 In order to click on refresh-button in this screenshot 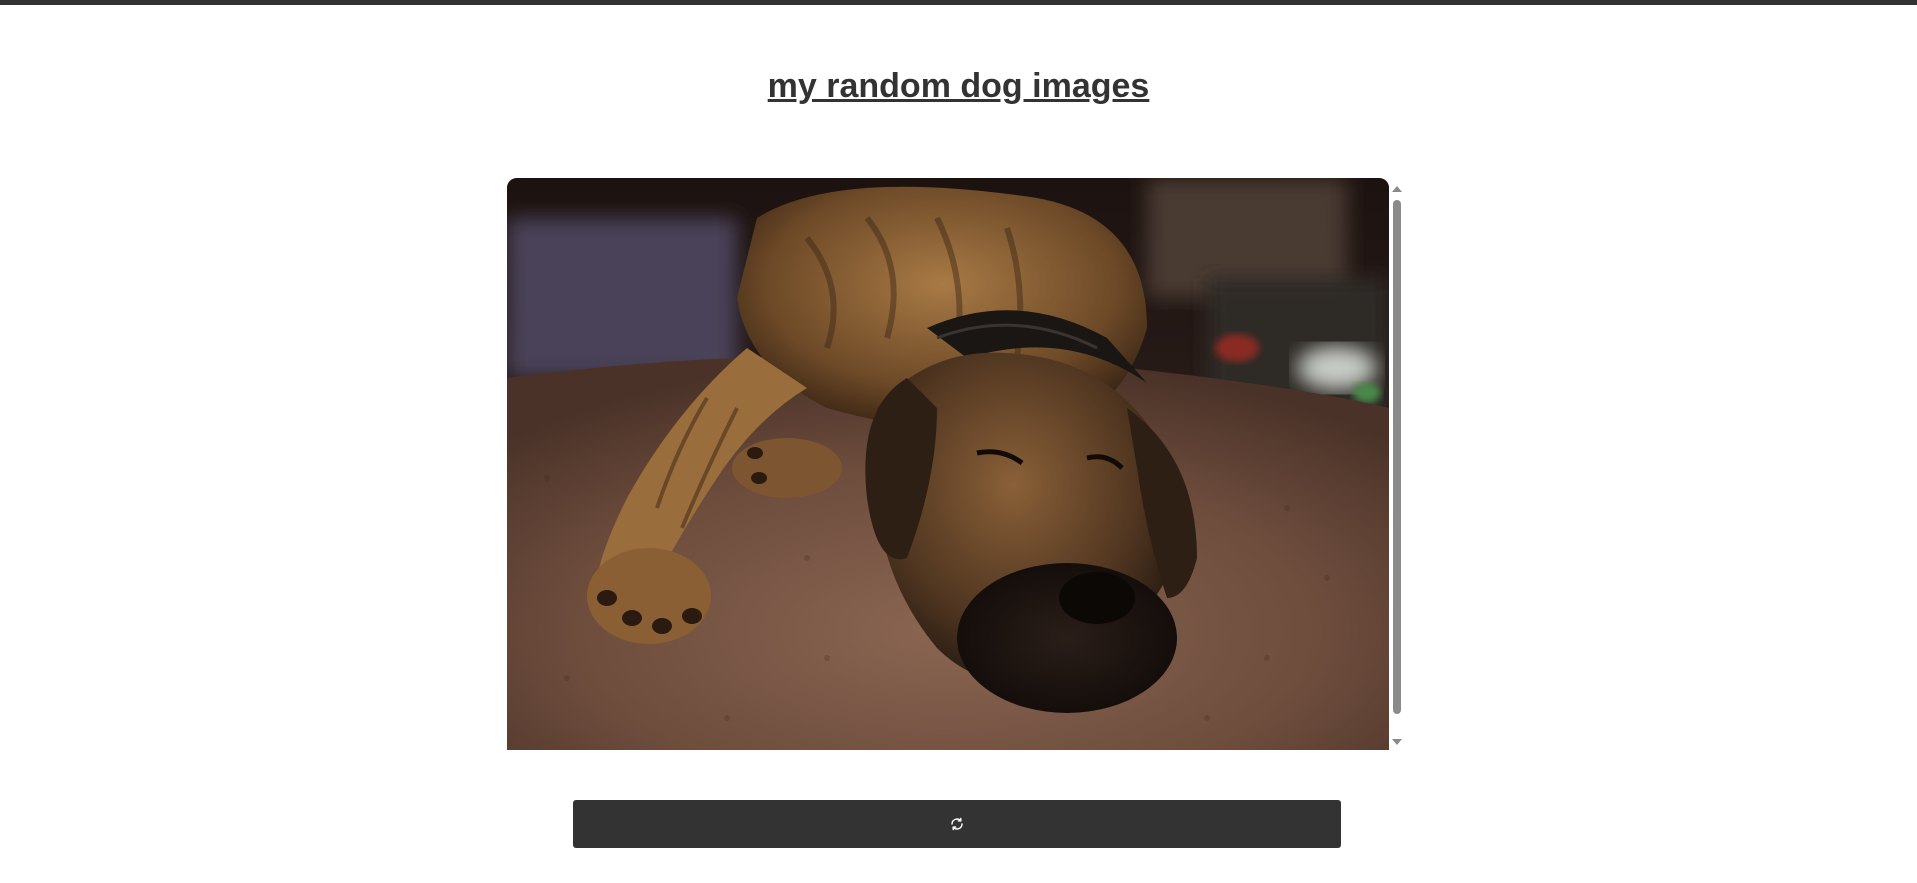, I will do `click(957, 824)`.